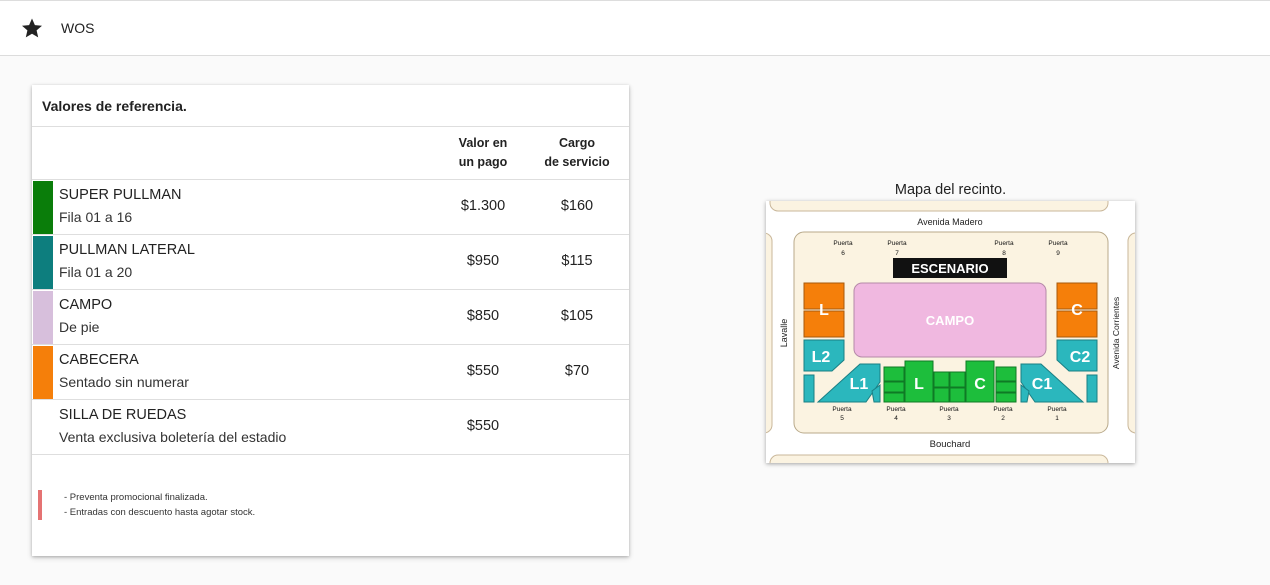 This screenshot has width=1270, height=585. Describe the element at coordinates (950, 444) in the screenshot. I see `street-bottom: Bouchard` at that location.